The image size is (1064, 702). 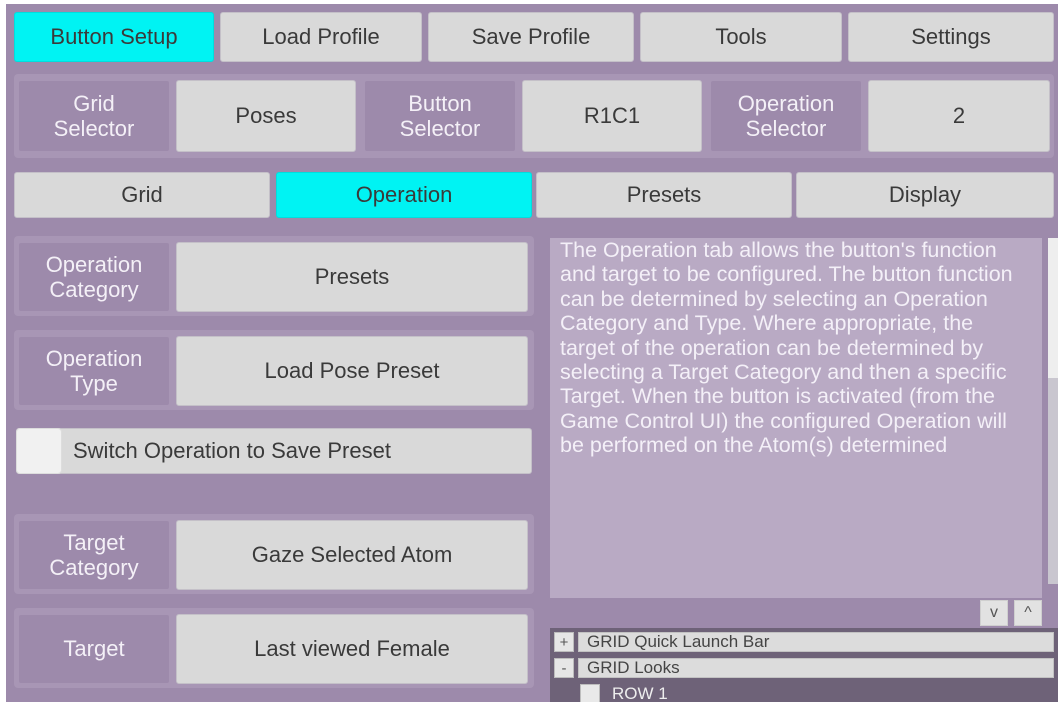 I want to click on scroll-down-button: v, so click(x=994, y=613).